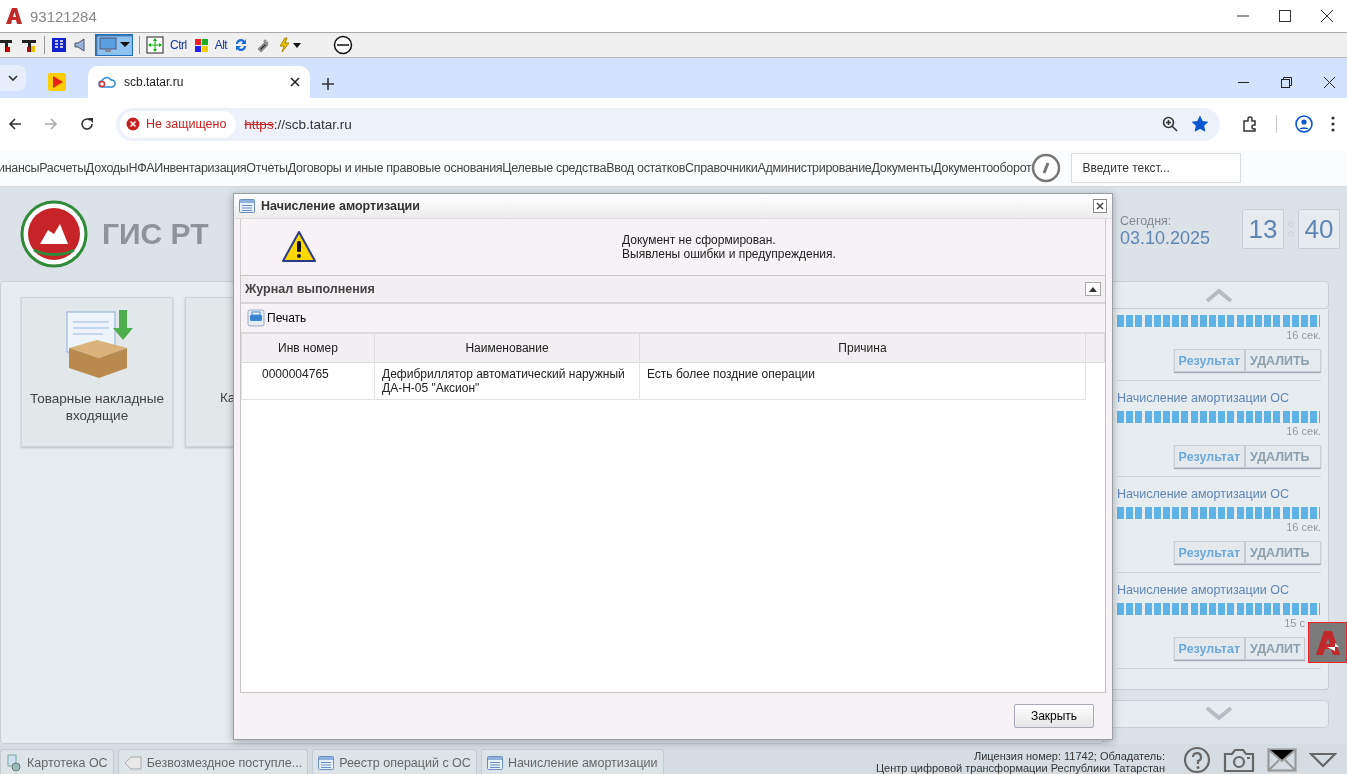 The height and width of the screenshot is (774, 1347). What do you see at coordinates (298, 124) in the screenshot?
I see `url-text: https://scb.tatar.ru` at bounding box center [298, 124].